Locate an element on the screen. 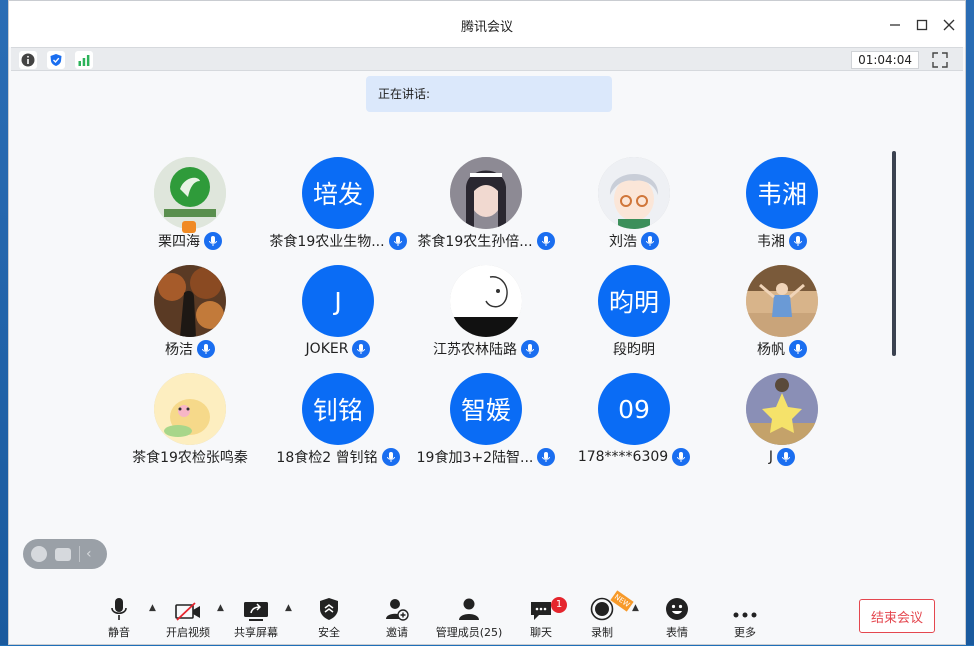 This screenshot has width=974, height=646. floating-chat-toolbar: ‹ is located at coordinates (65, 554).